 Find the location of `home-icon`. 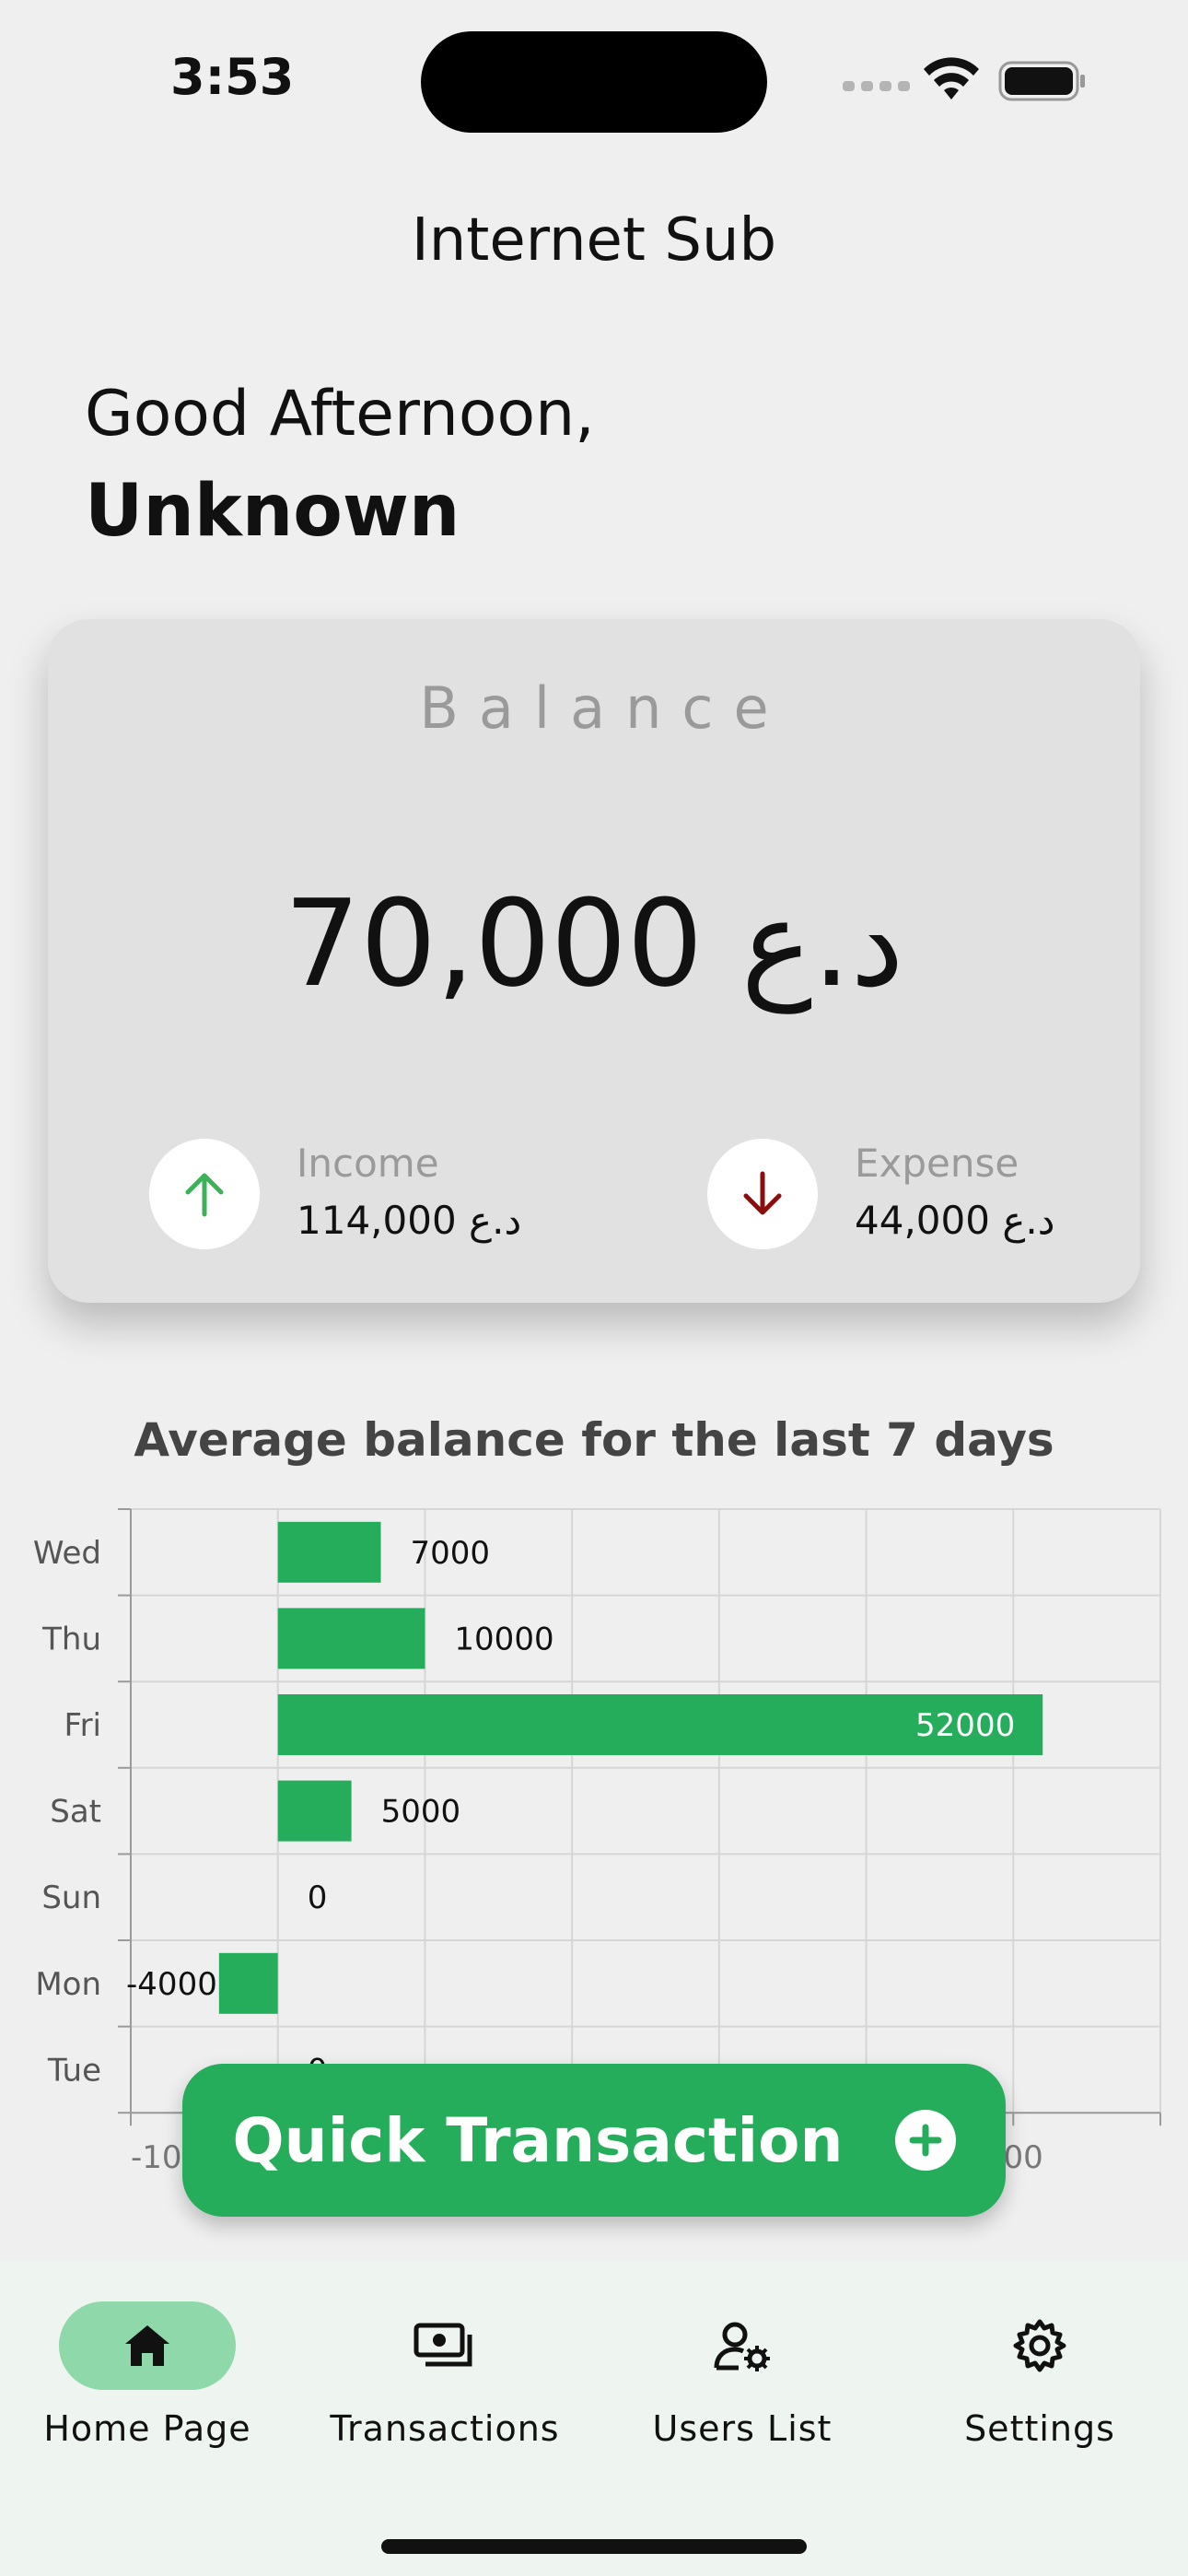

home-icon is located at coordinates (147, 2345).